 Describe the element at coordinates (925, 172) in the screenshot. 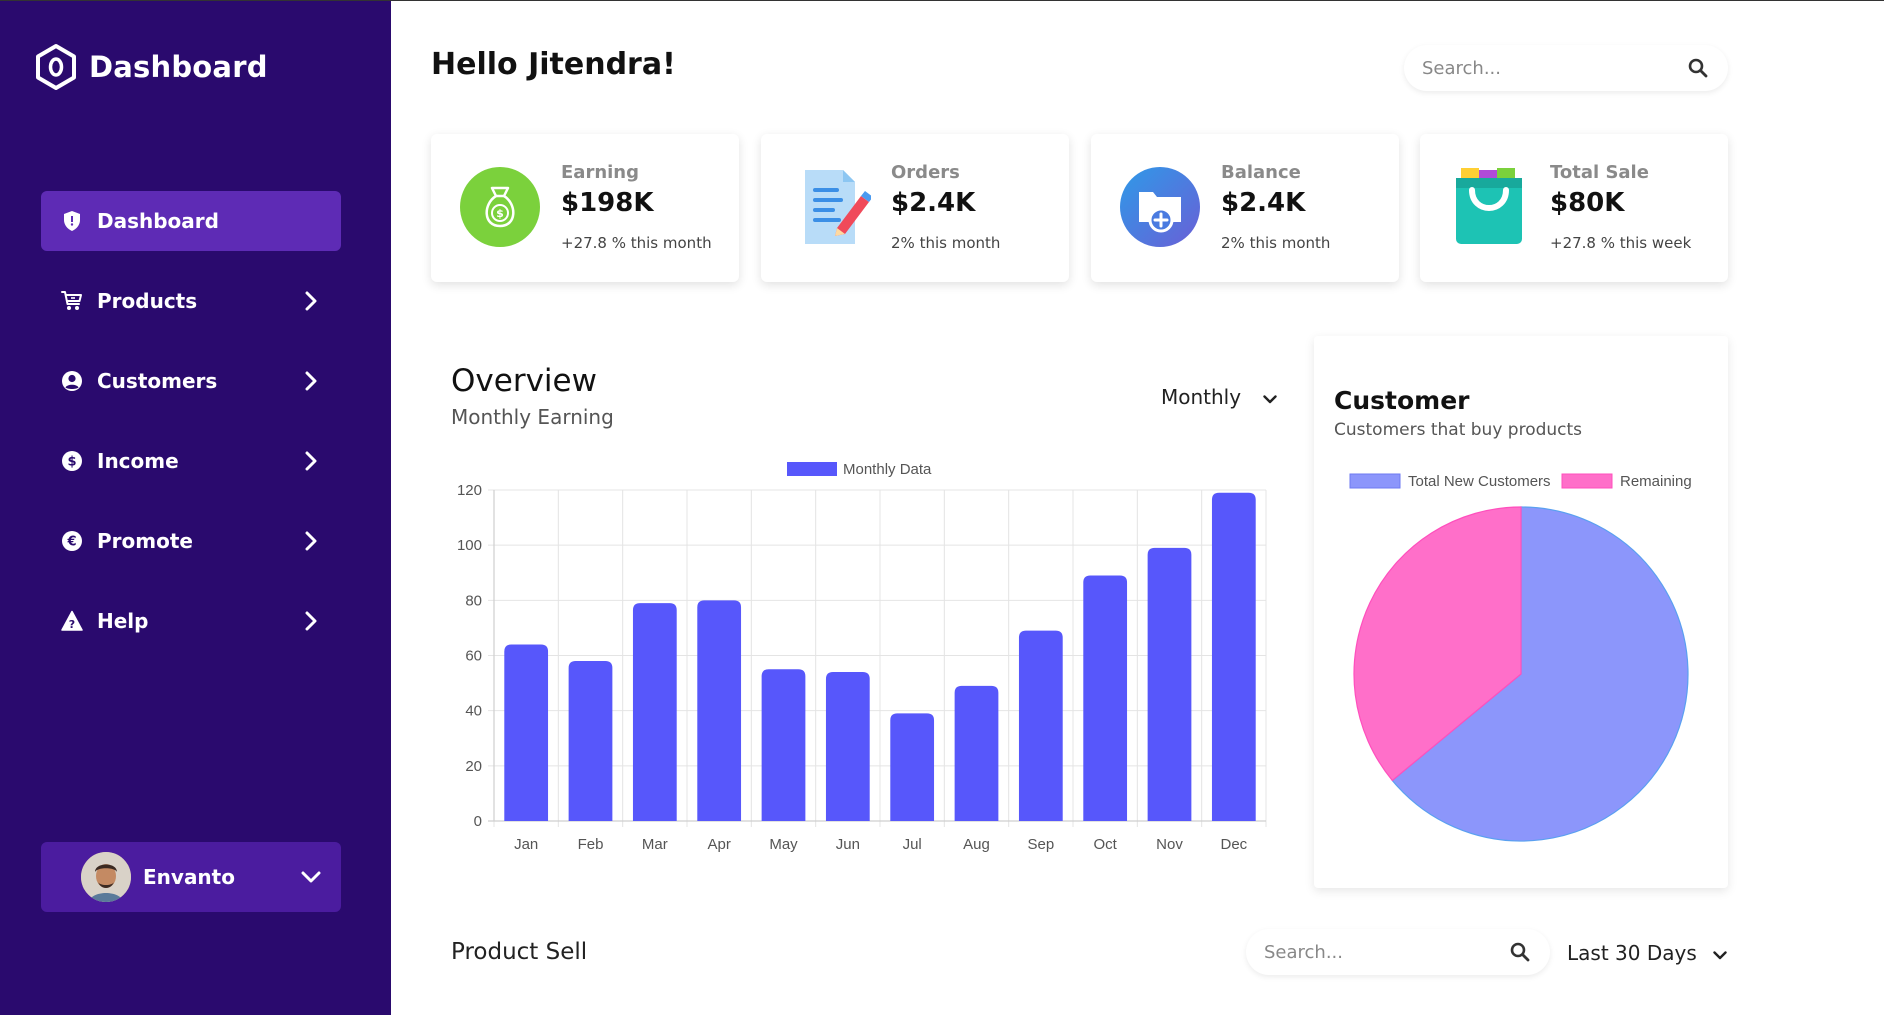

I see `card-label: Orders` at that location.